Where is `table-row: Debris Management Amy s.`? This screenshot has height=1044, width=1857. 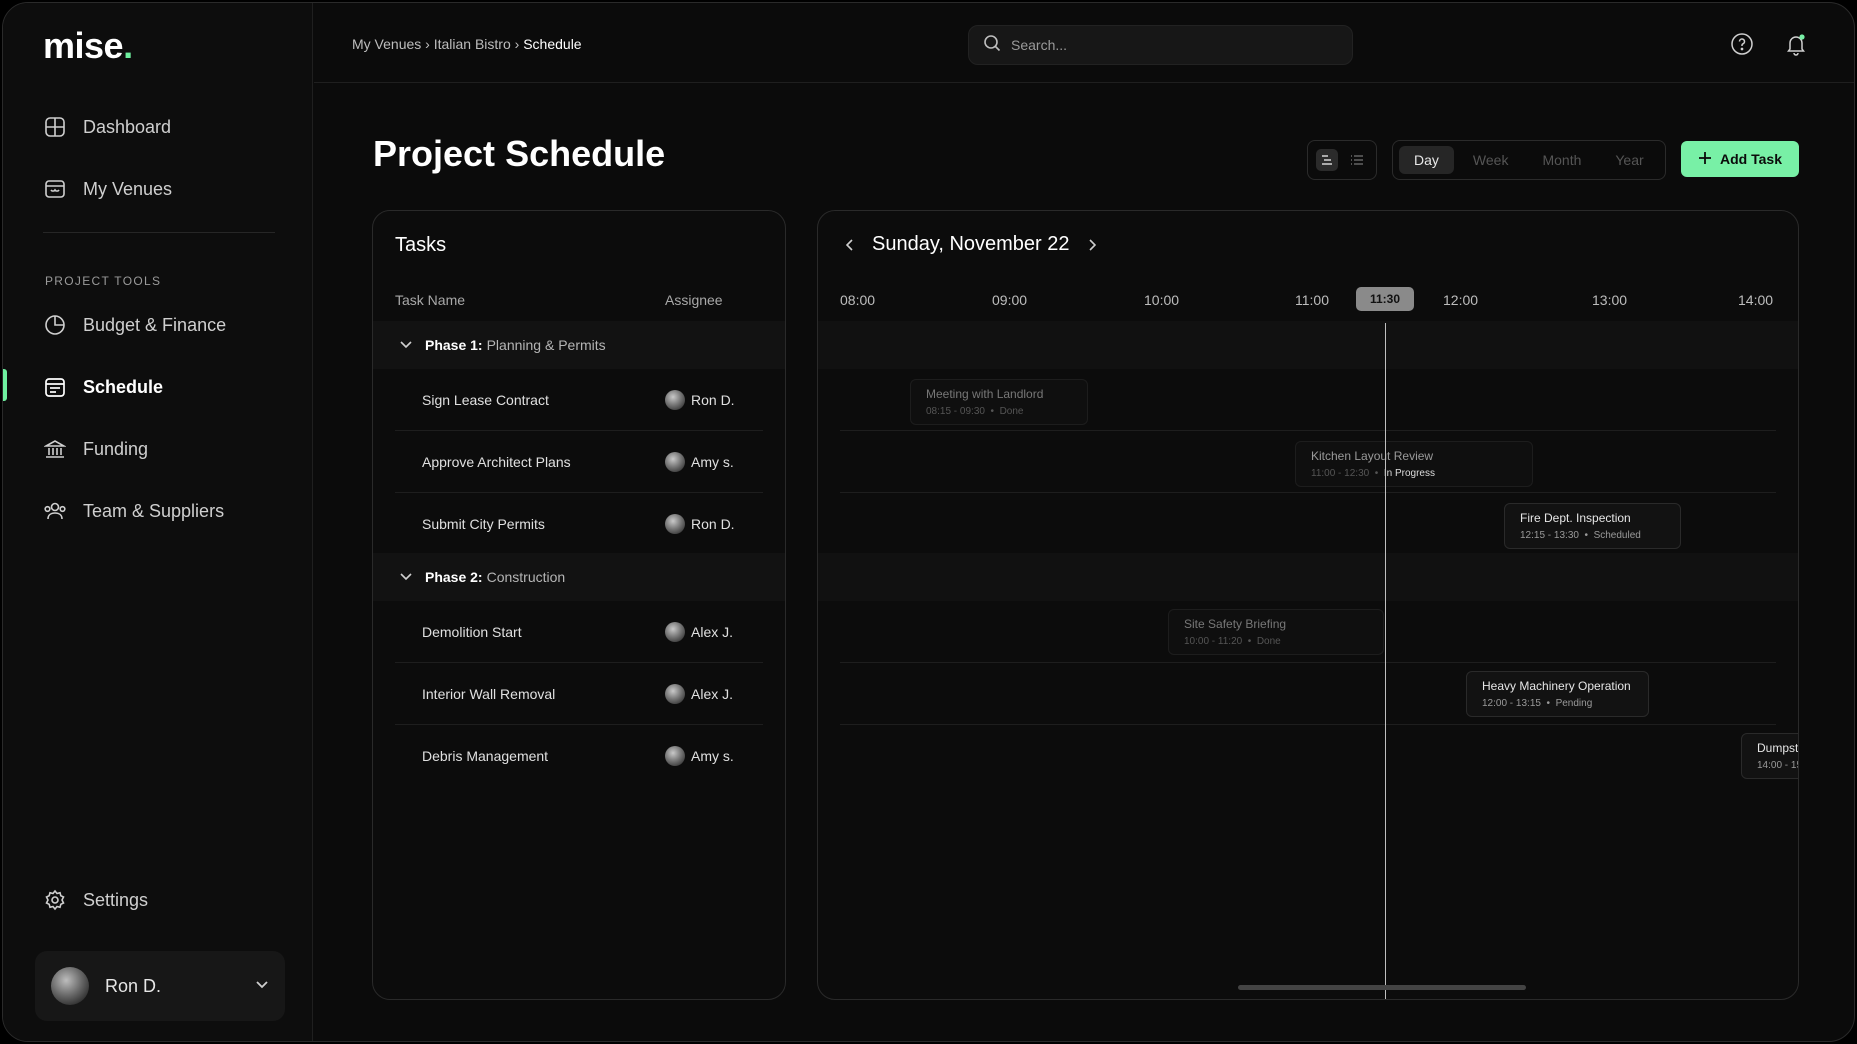 table-row: Debris Management Amy s. is located at coordinates (579, 756).